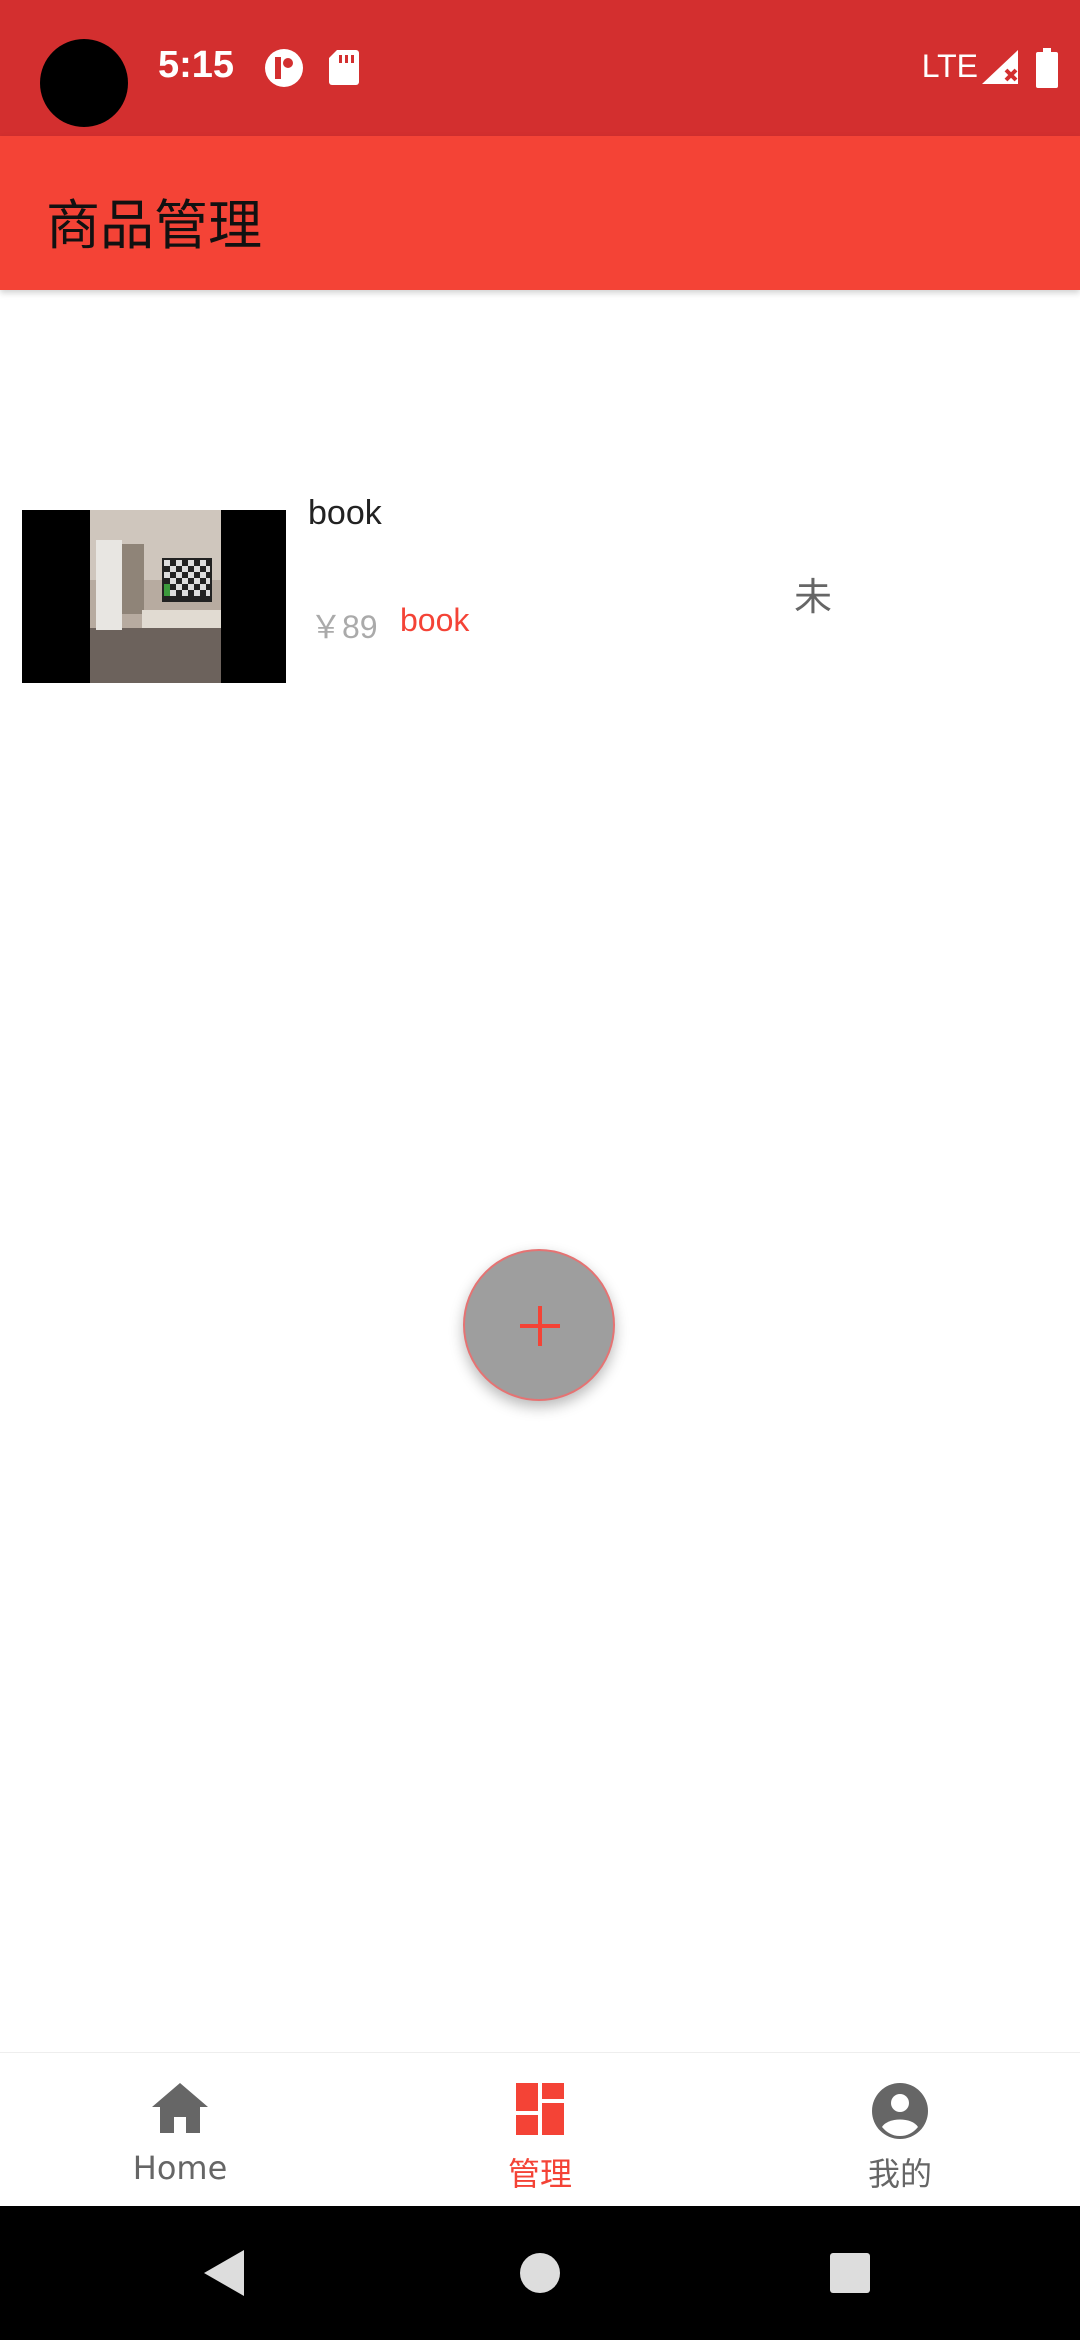  Describe the element at coordinates (850, 2273) in the screenshot. I see `recents-icon` at that location.